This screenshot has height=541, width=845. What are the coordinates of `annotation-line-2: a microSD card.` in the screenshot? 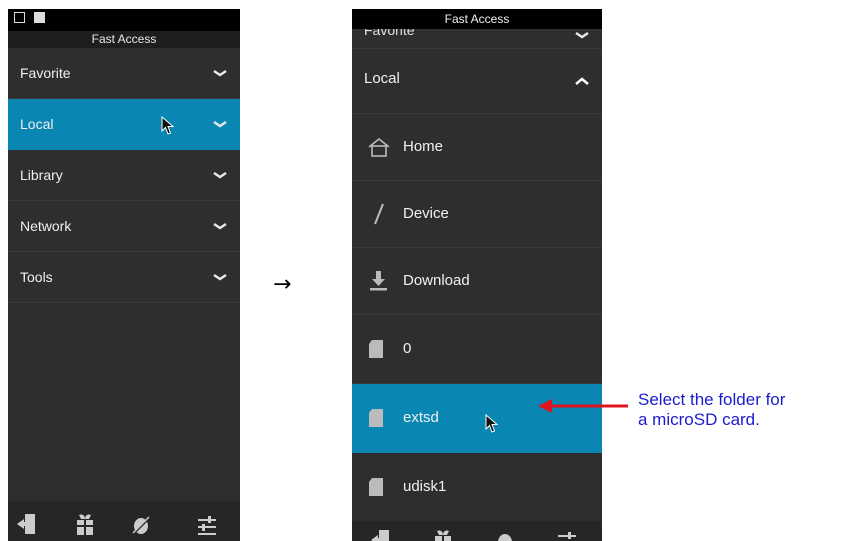 It's located at (699, 419).